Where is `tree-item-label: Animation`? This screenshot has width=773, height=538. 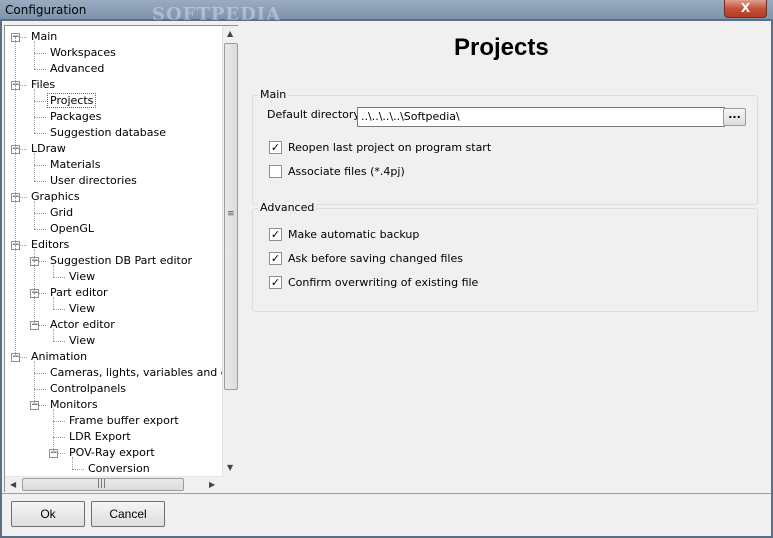
tree-item-label: Animation is located at coordinates (59, 356).